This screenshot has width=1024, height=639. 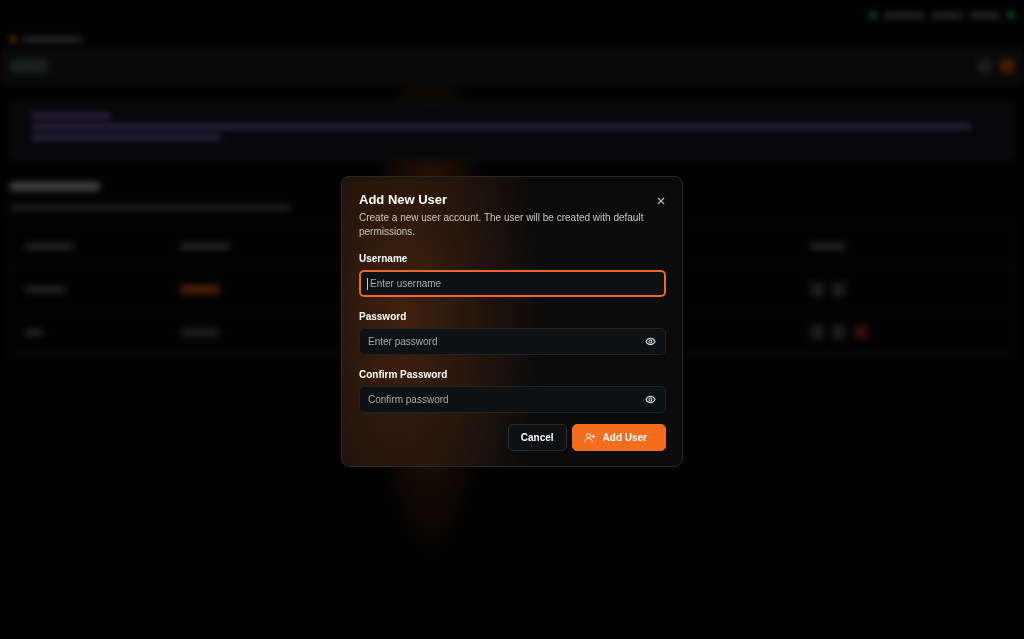 What do you see at coordinates (383, 316) in the screenshot?
I see `field-label: Password` at bounding box center [383, 316].